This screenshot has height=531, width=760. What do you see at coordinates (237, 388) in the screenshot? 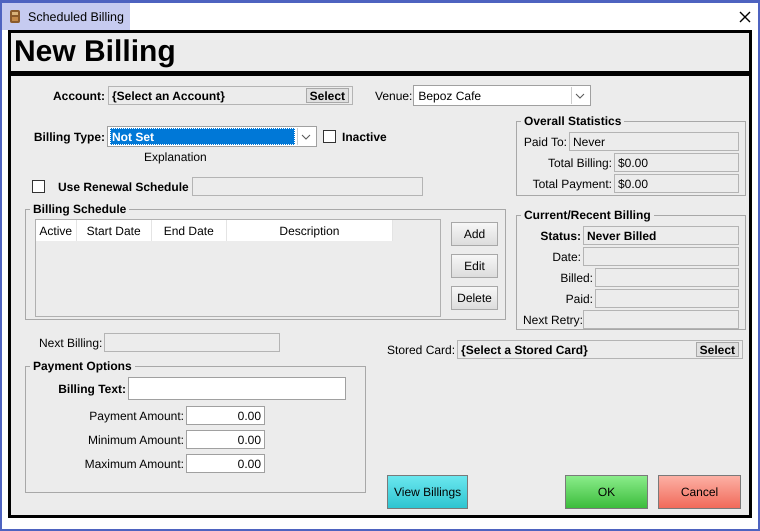
I see `billing-text-field` at bounding box center [237, 388].